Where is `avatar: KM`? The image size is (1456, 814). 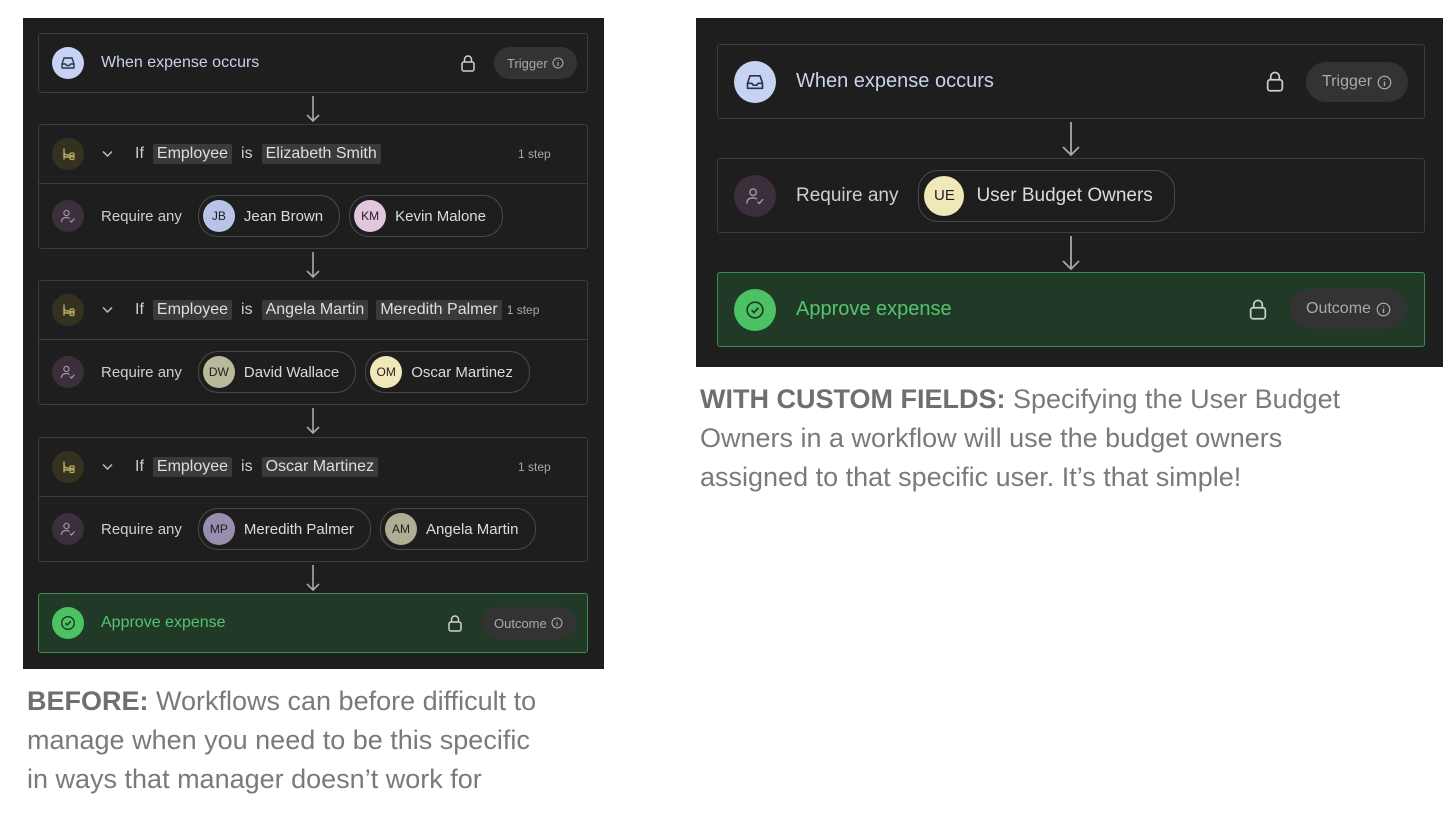 avatar: KM is located at coordinates (370, 216).